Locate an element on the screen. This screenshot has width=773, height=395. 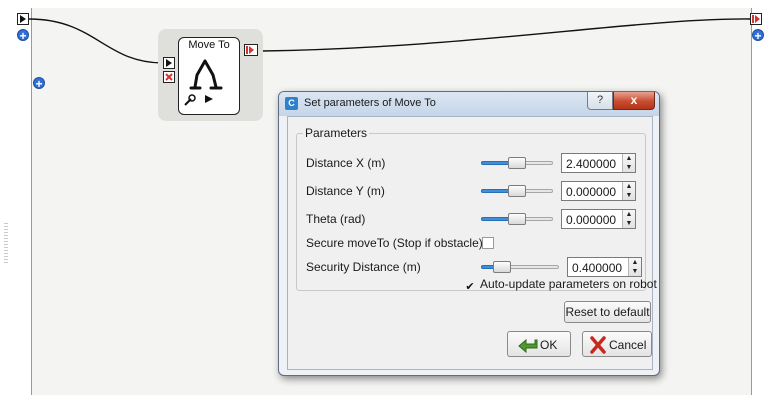
theta-spinbox: 0.000000 ▲ ▼ is located at coordinates (598, 219).